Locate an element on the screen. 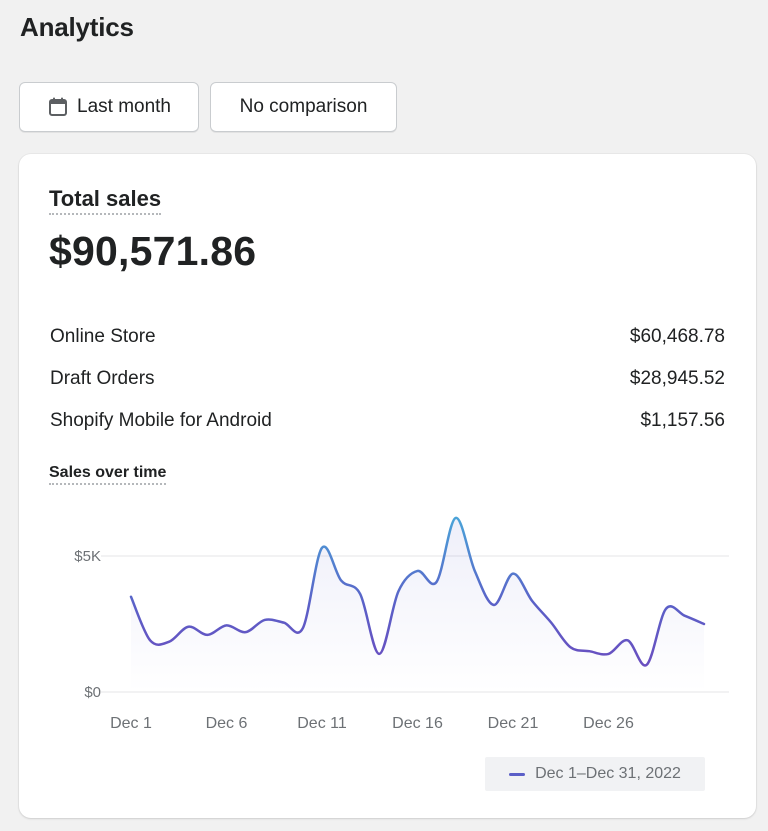 This screenshot has height=831, width=768. y-tick-label: $5K is located at coordinates (87, 556).